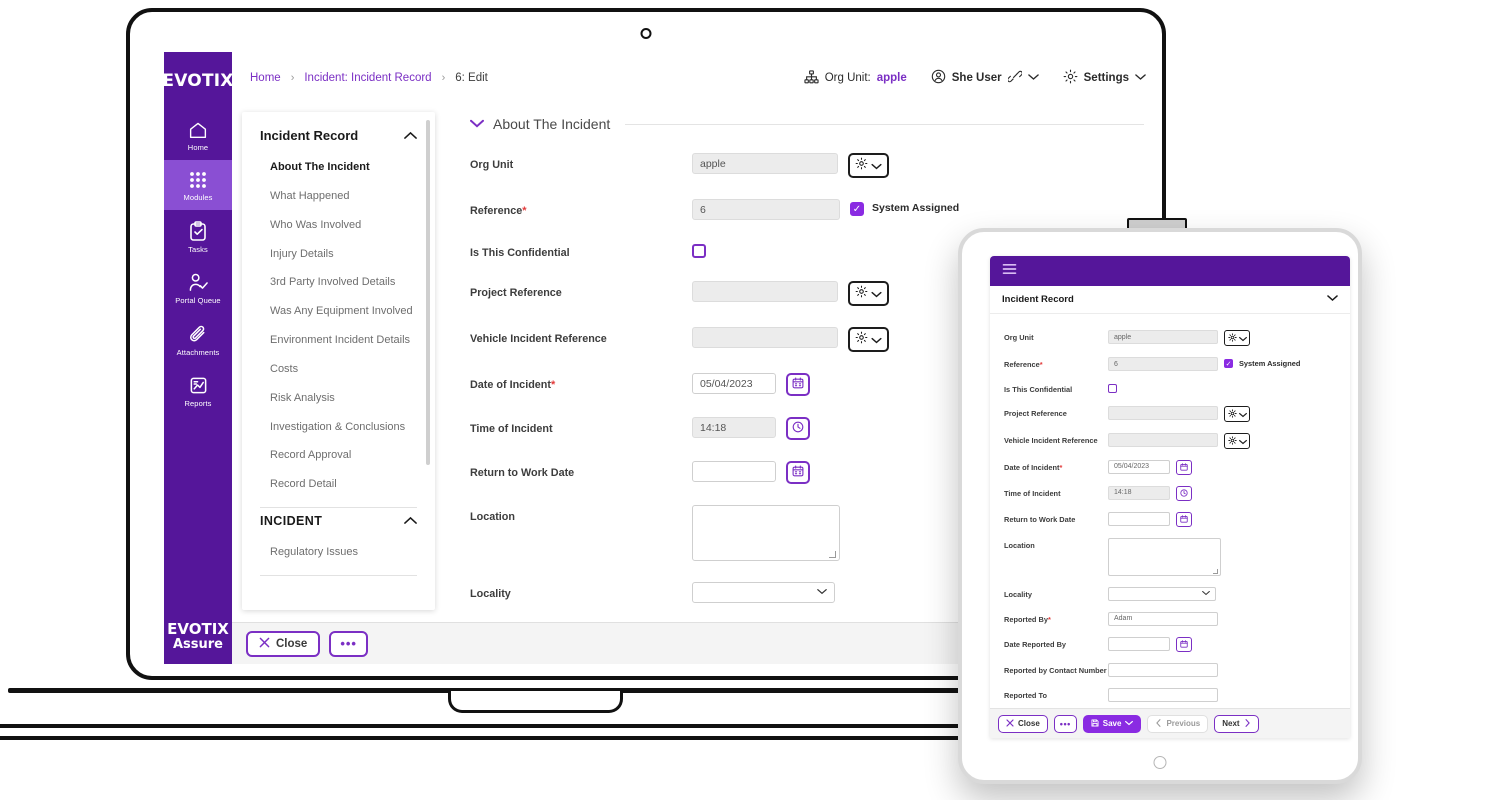 This screenshot has height=800, width=1500. Describe the element at coordinates (798, 473) in the screenshot. I see `return-to-work-calendar-button` at that location.